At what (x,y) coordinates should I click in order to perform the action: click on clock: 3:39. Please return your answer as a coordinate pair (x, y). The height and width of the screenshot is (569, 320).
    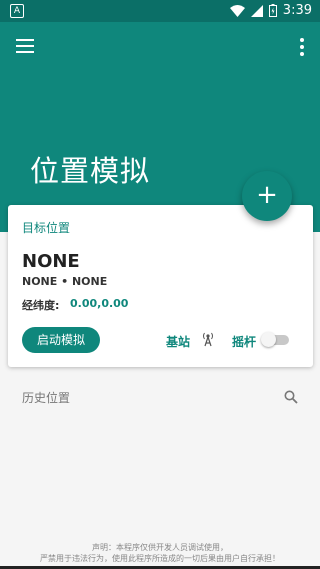
    Looking at the image, I should click on (297, 10).